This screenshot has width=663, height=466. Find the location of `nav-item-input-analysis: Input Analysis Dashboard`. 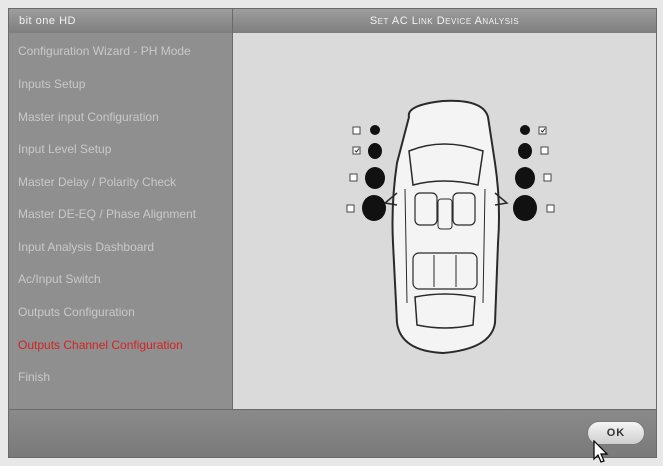

nav-item-input-analysis: Input Analysis Dashboard is located at coordinates (124, 247).